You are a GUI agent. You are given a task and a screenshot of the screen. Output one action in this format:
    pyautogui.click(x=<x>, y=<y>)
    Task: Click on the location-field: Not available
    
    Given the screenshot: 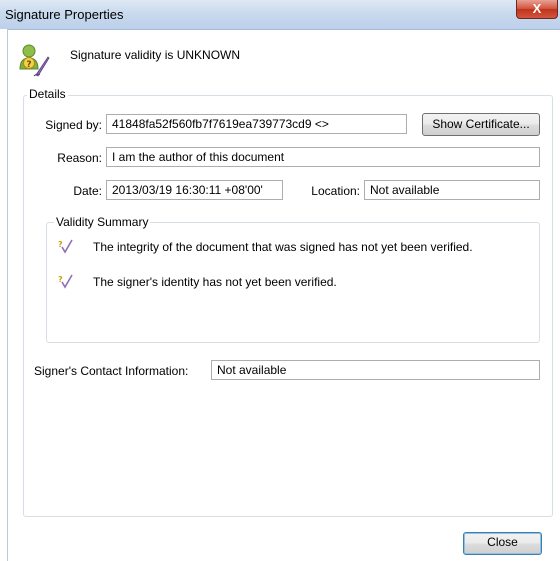 What is the action you would take?
    pyautogui.click(x=452, y=190)
    